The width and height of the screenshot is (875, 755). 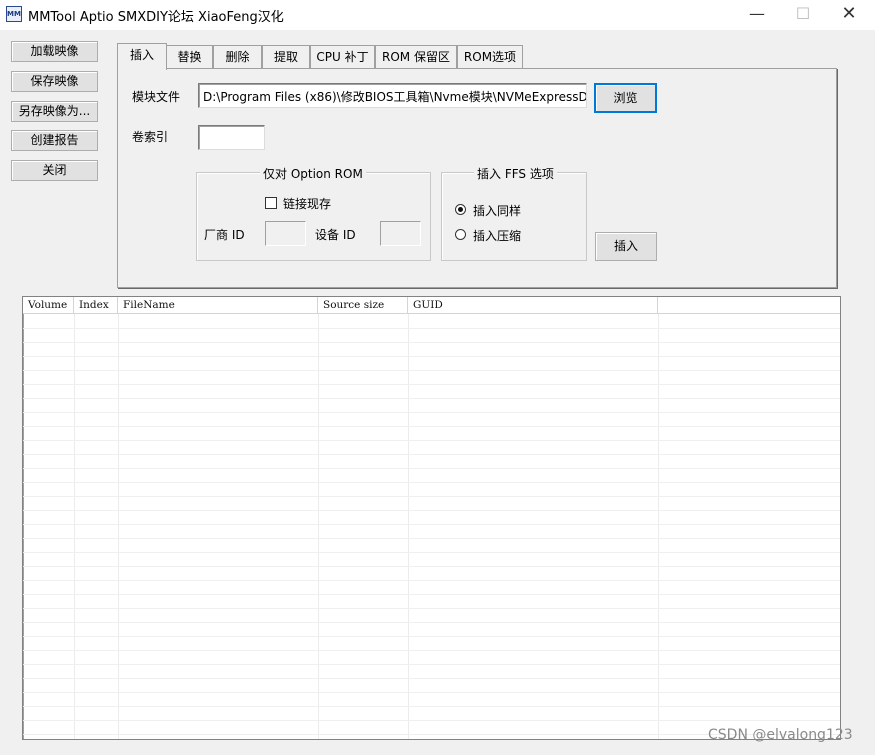 I want to click on tab-replace: 替换, so click(x=189, y=56).